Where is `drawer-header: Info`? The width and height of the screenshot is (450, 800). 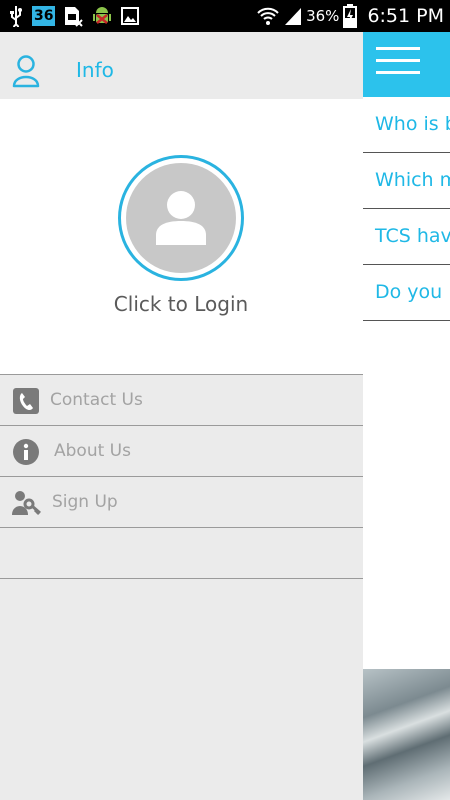 drawer-header: Info is located at coordinates (181, 65).